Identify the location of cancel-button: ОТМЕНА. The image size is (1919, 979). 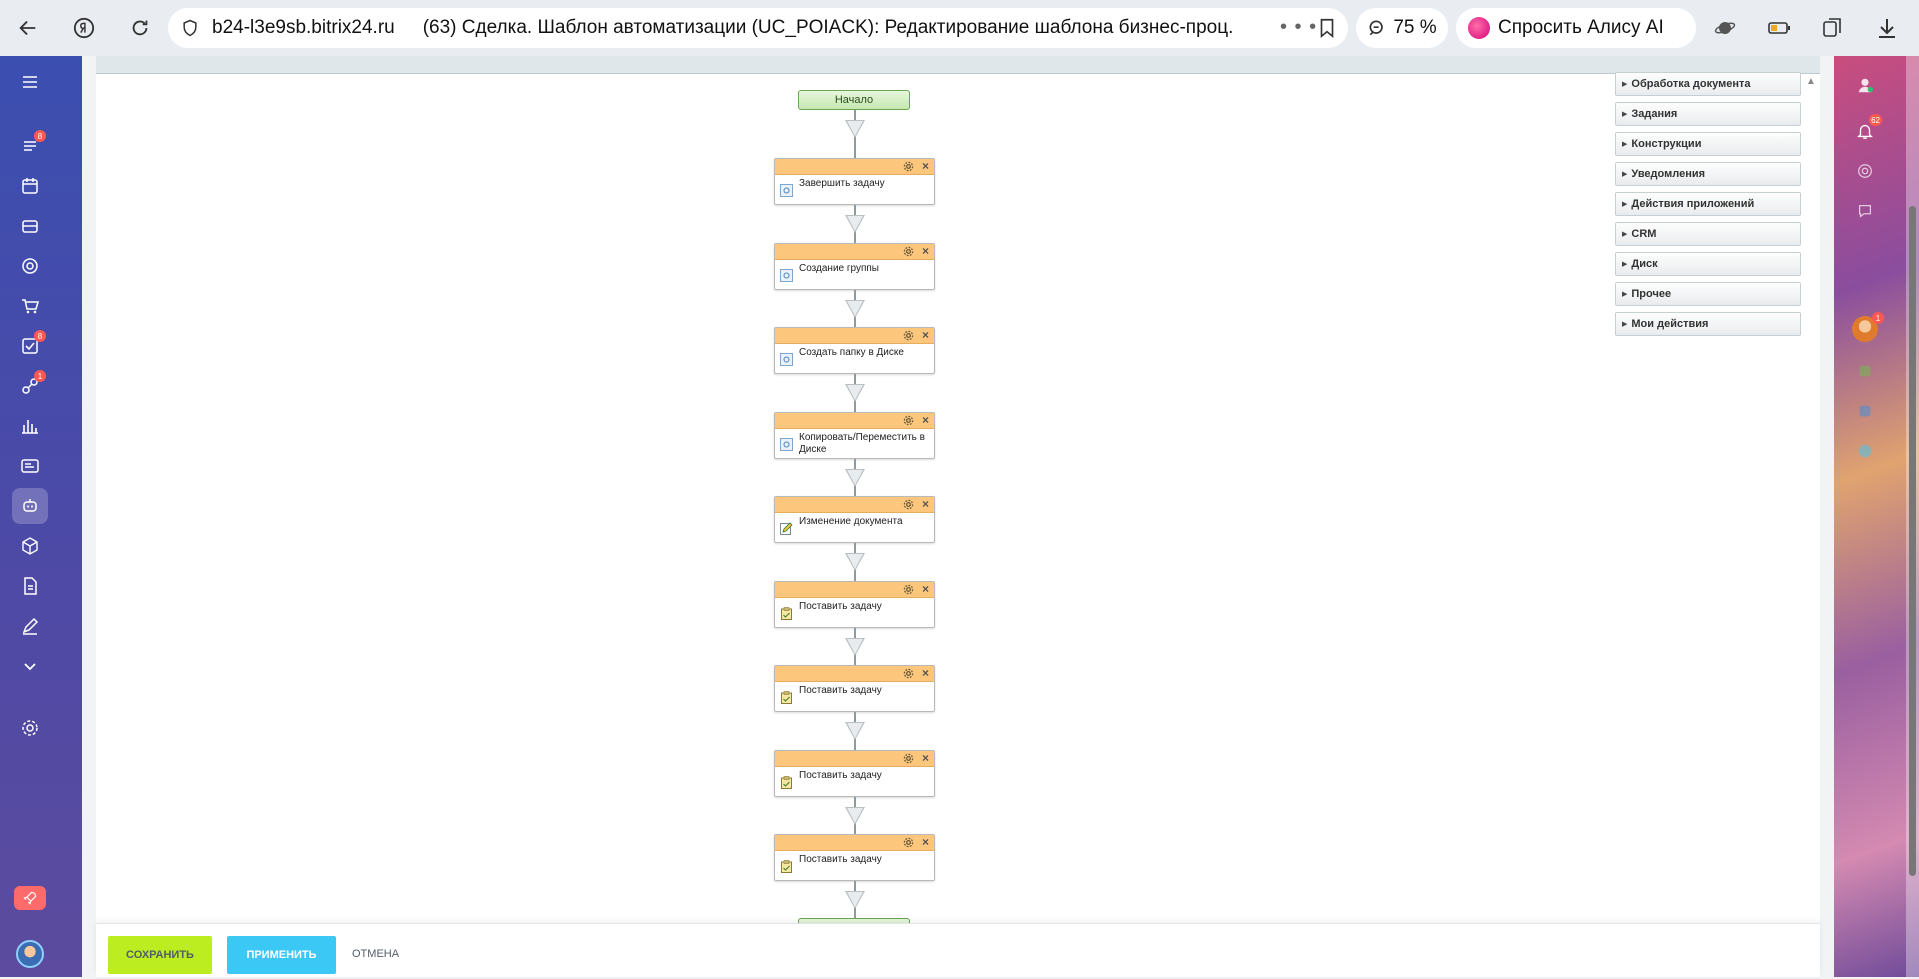
(375, 954).